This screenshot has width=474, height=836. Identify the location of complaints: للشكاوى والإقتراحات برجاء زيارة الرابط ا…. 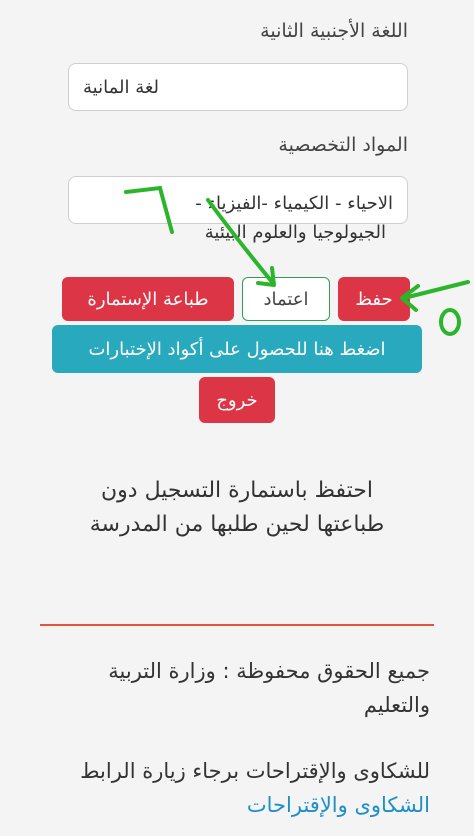
(230, 788).